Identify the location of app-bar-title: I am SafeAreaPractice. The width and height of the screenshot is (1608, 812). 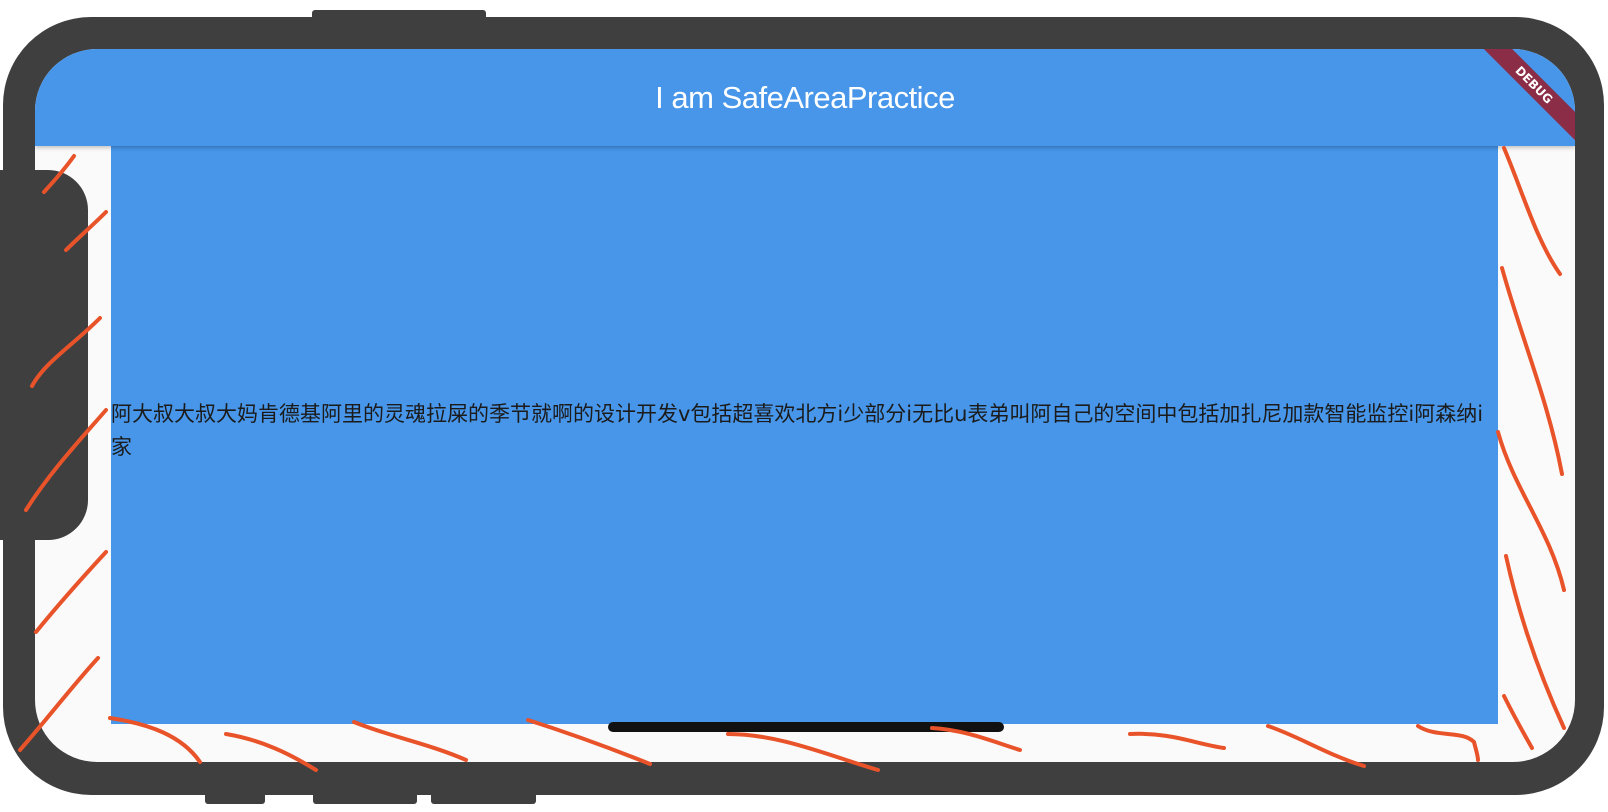
(805, 97).